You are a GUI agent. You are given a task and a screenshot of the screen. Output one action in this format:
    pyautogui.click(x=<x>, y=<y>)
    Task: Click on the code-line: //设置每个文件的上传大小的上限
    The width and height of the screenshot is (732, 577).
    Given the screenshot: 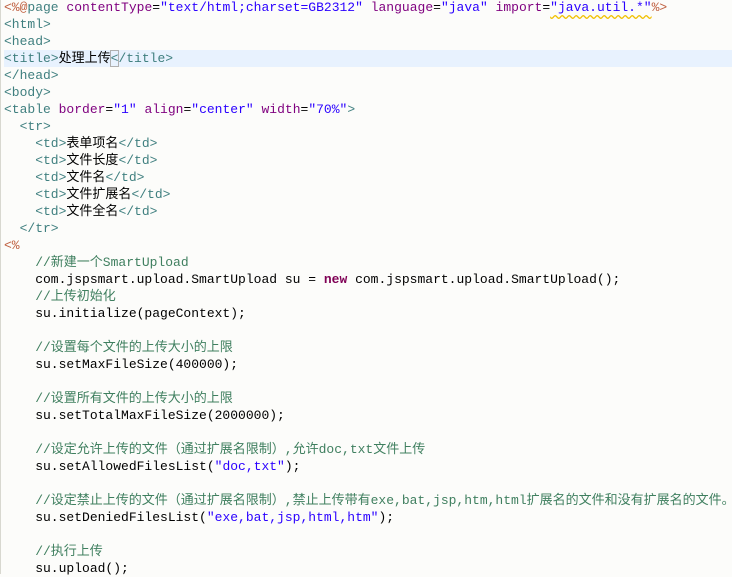 What is the action you would take?
    pyautogui.click(x=368, y=347)
    